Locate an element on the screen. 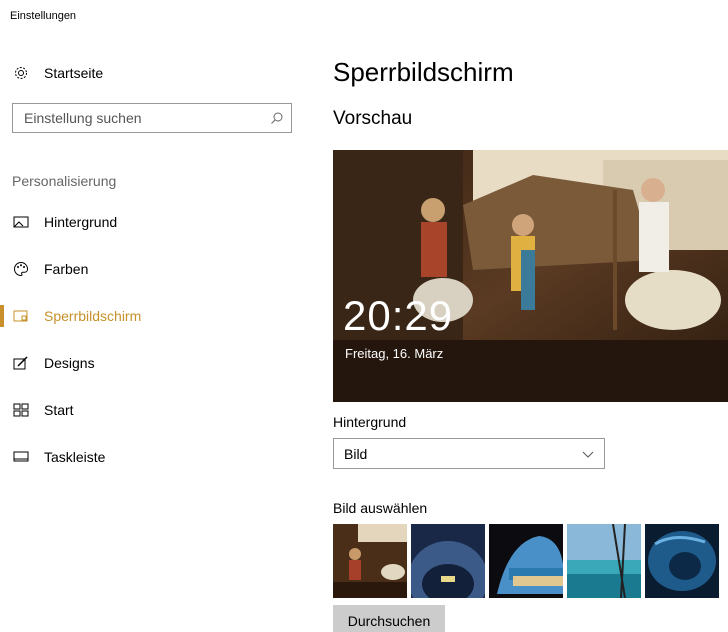 The image size is (728, 632). image-icon is located at coordinates (21, 222).